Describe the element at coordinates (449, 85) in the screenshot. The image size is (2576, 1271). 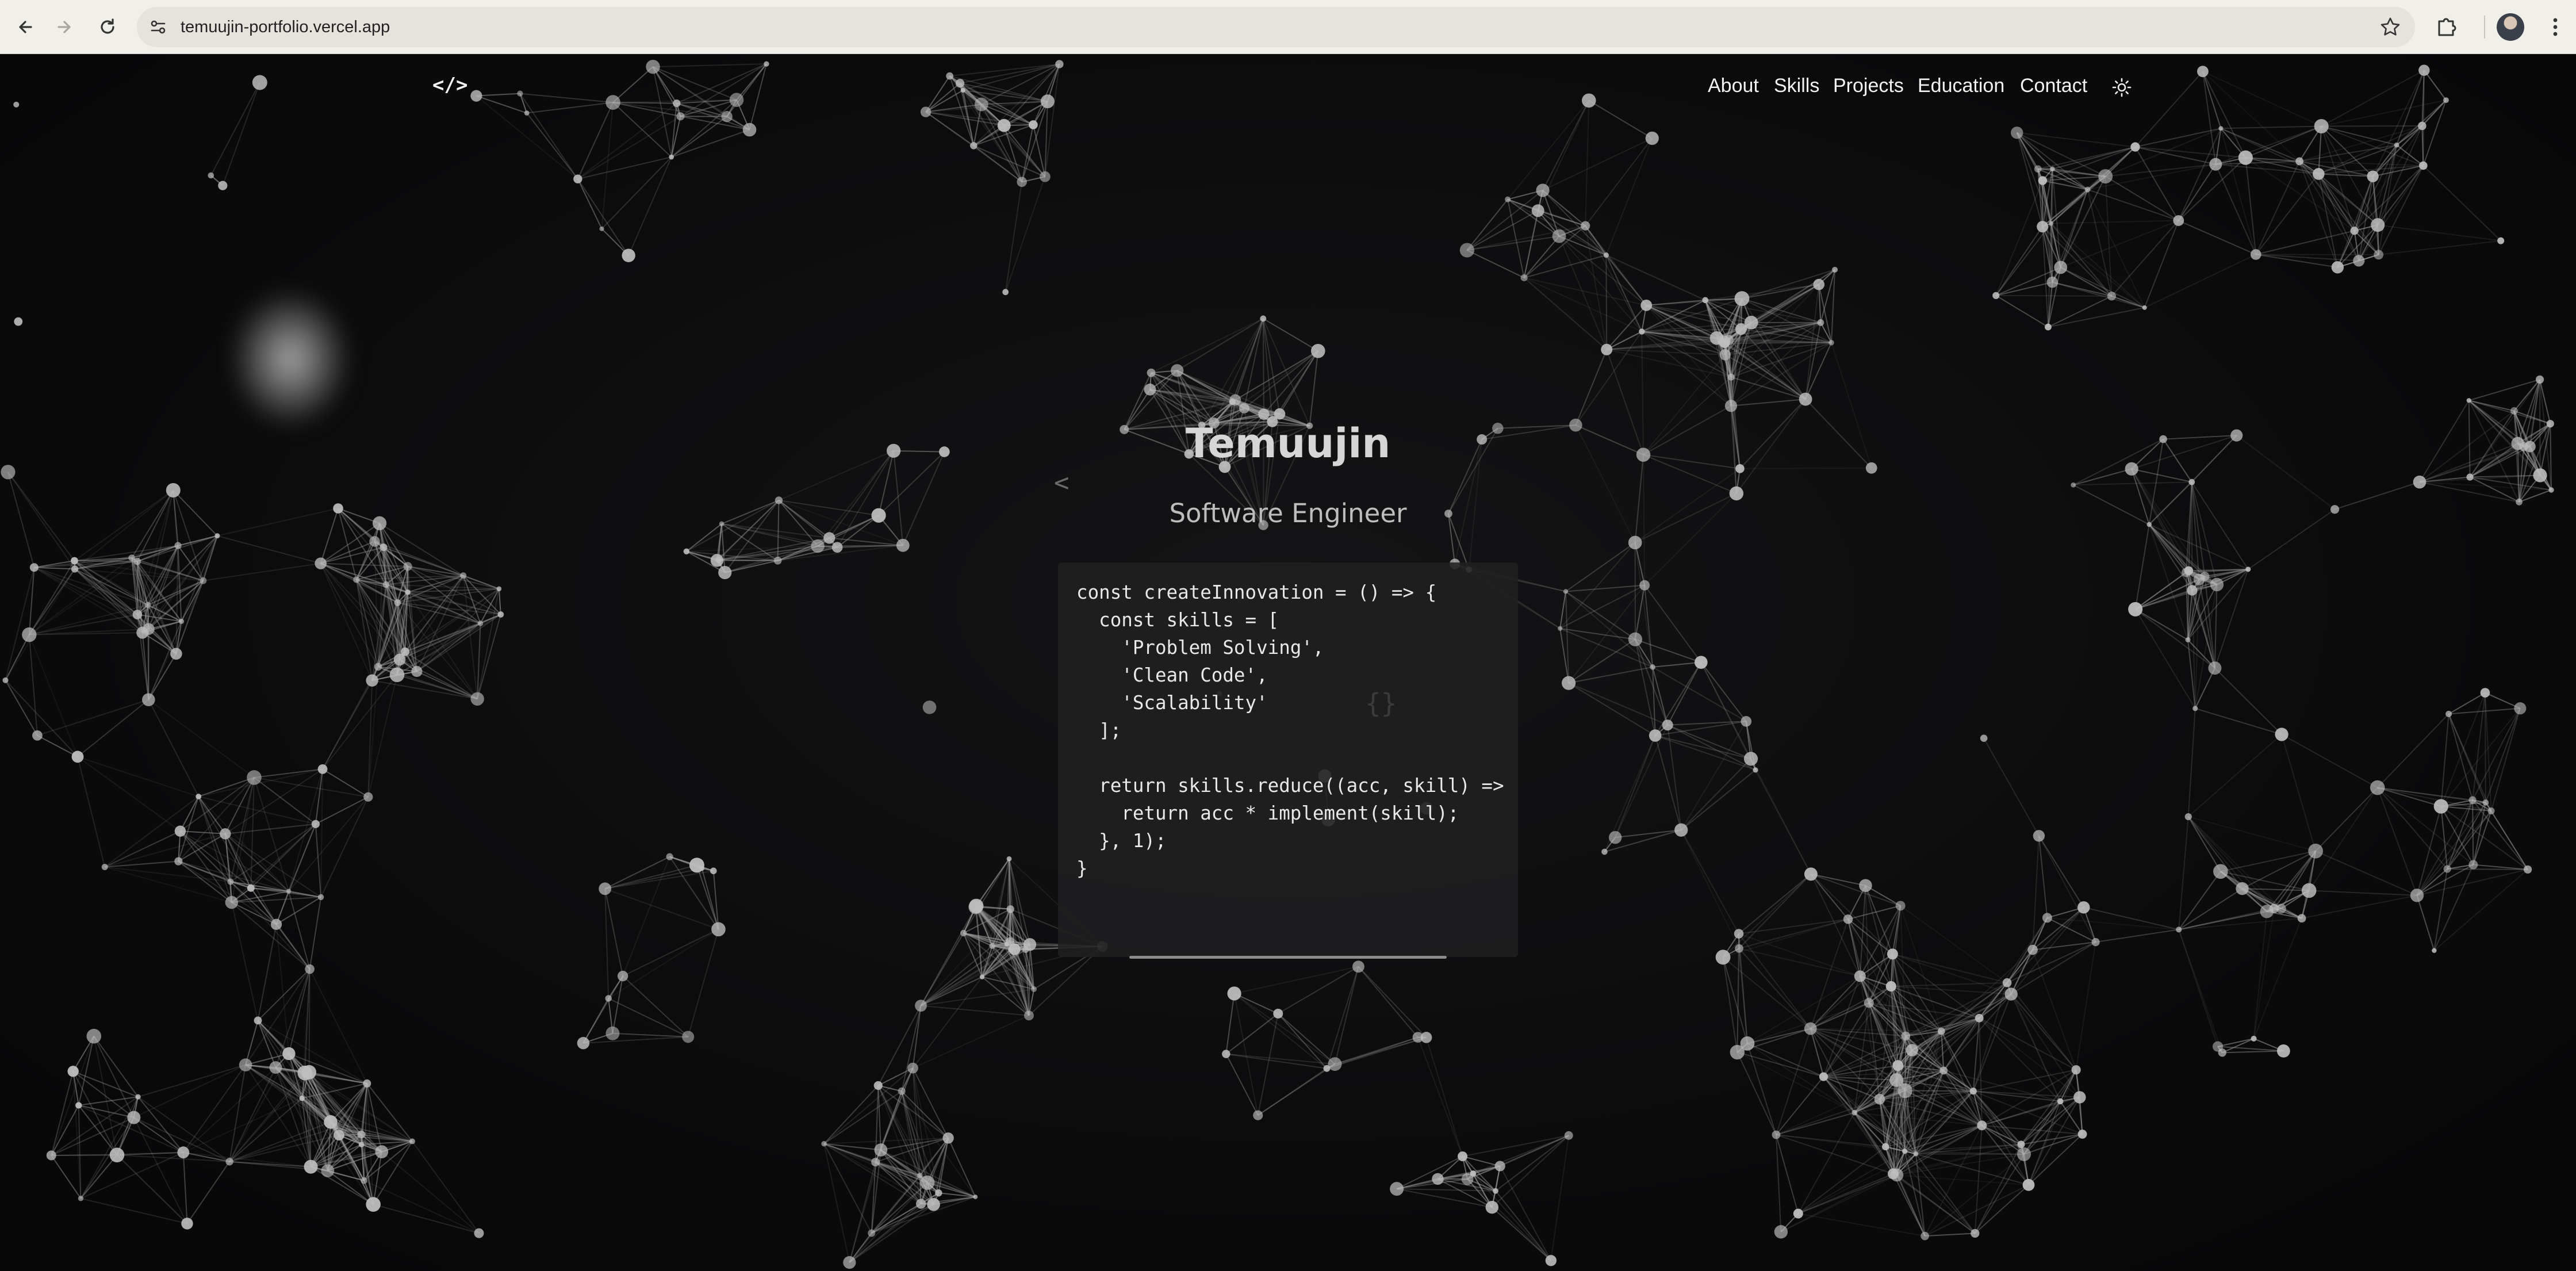
I see `site-logo: </>` at that location.